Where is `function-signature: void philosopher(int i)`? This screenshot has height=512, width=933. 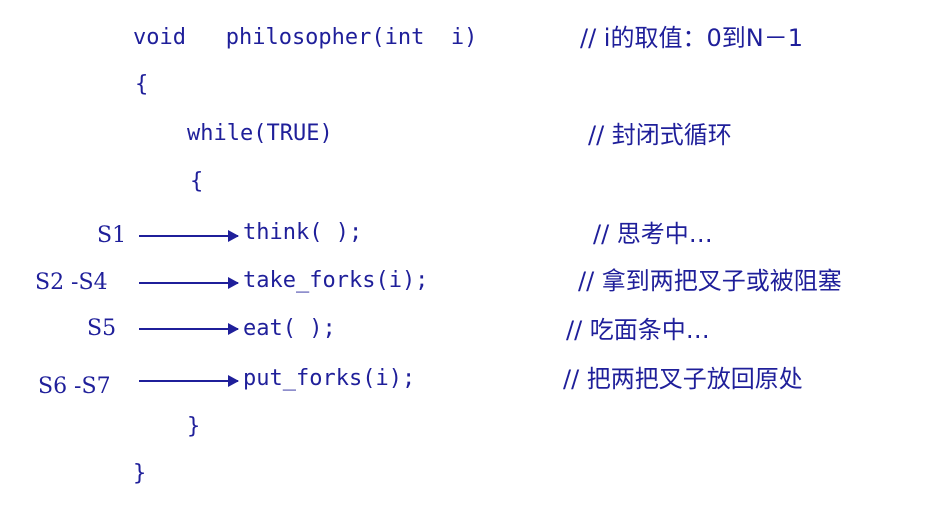 function-signature: void philosopher(int i) is located at coordinates (305, 37).